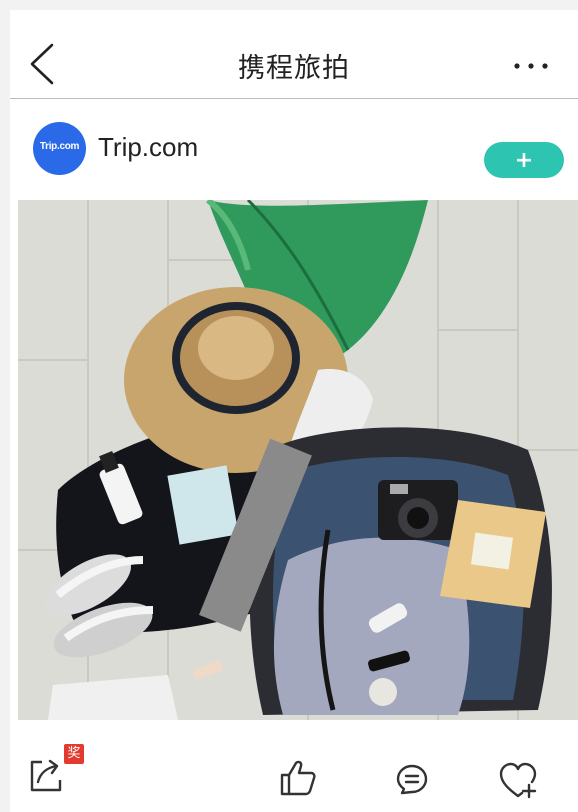  I want to click on share-icon, so click(46, 775).